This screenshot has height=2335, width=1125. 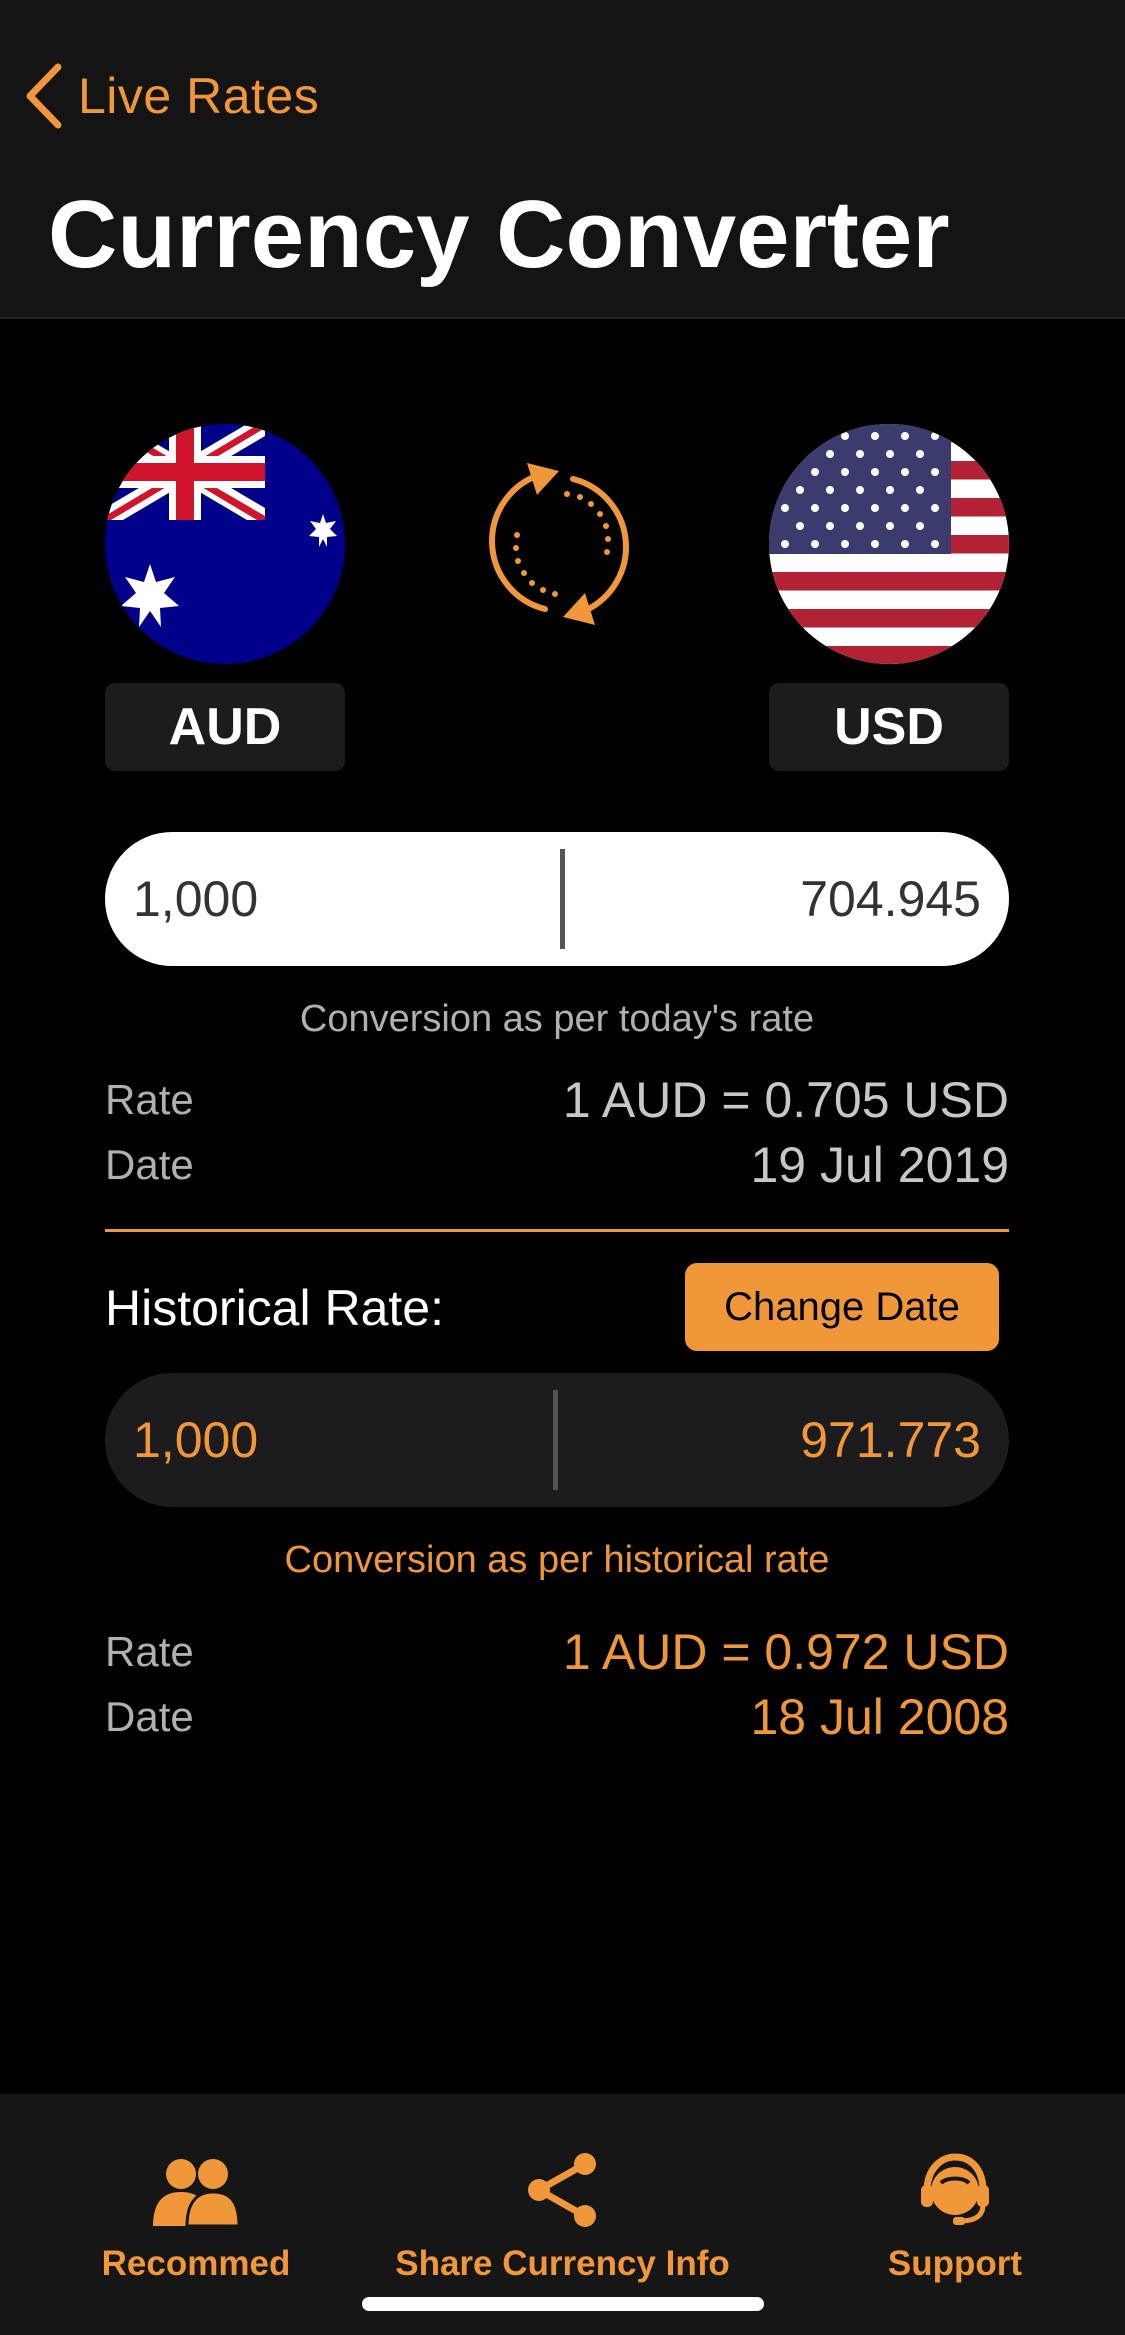 What do you see at coordinates (562, 159) in the screenshot?
I see `navigation-header: Live Rates Currency Converter` at bounding box center [562, 159].